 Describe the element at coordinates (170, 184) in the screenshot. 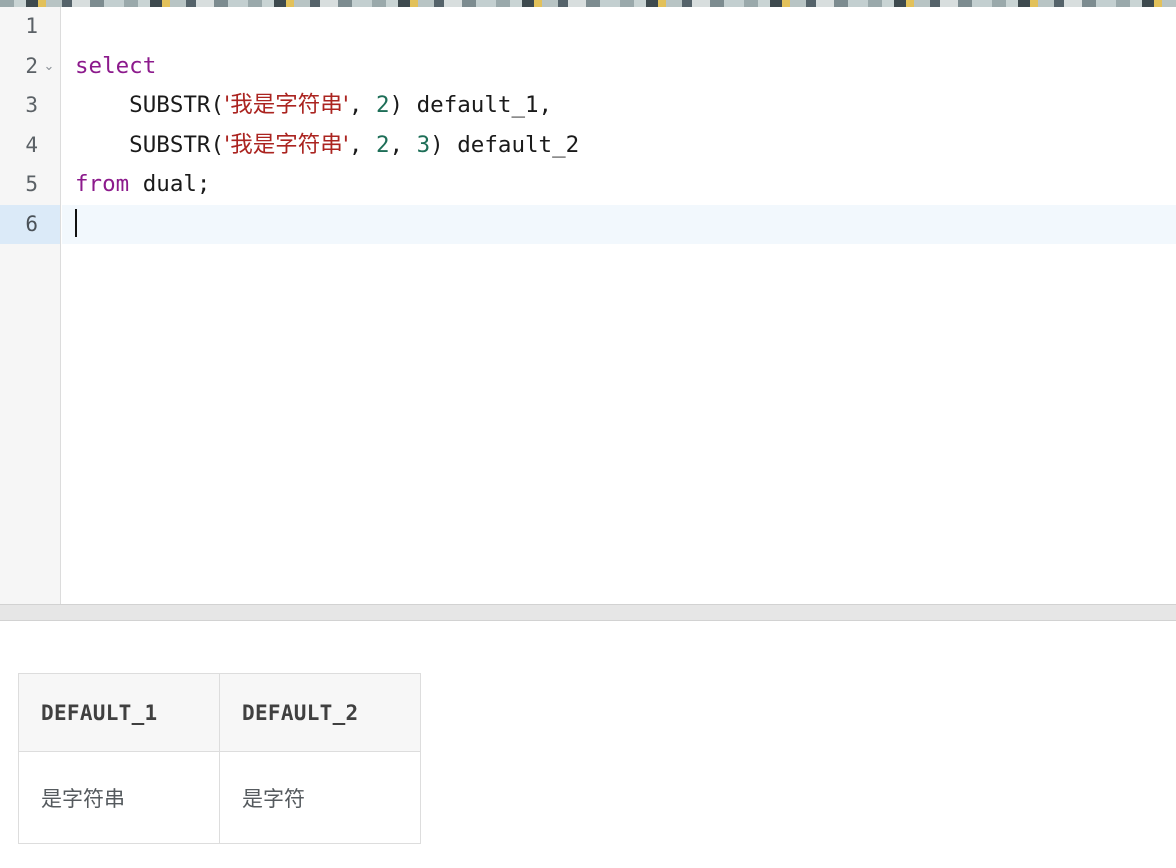

I see `code-token-plain: dual;` at that location.